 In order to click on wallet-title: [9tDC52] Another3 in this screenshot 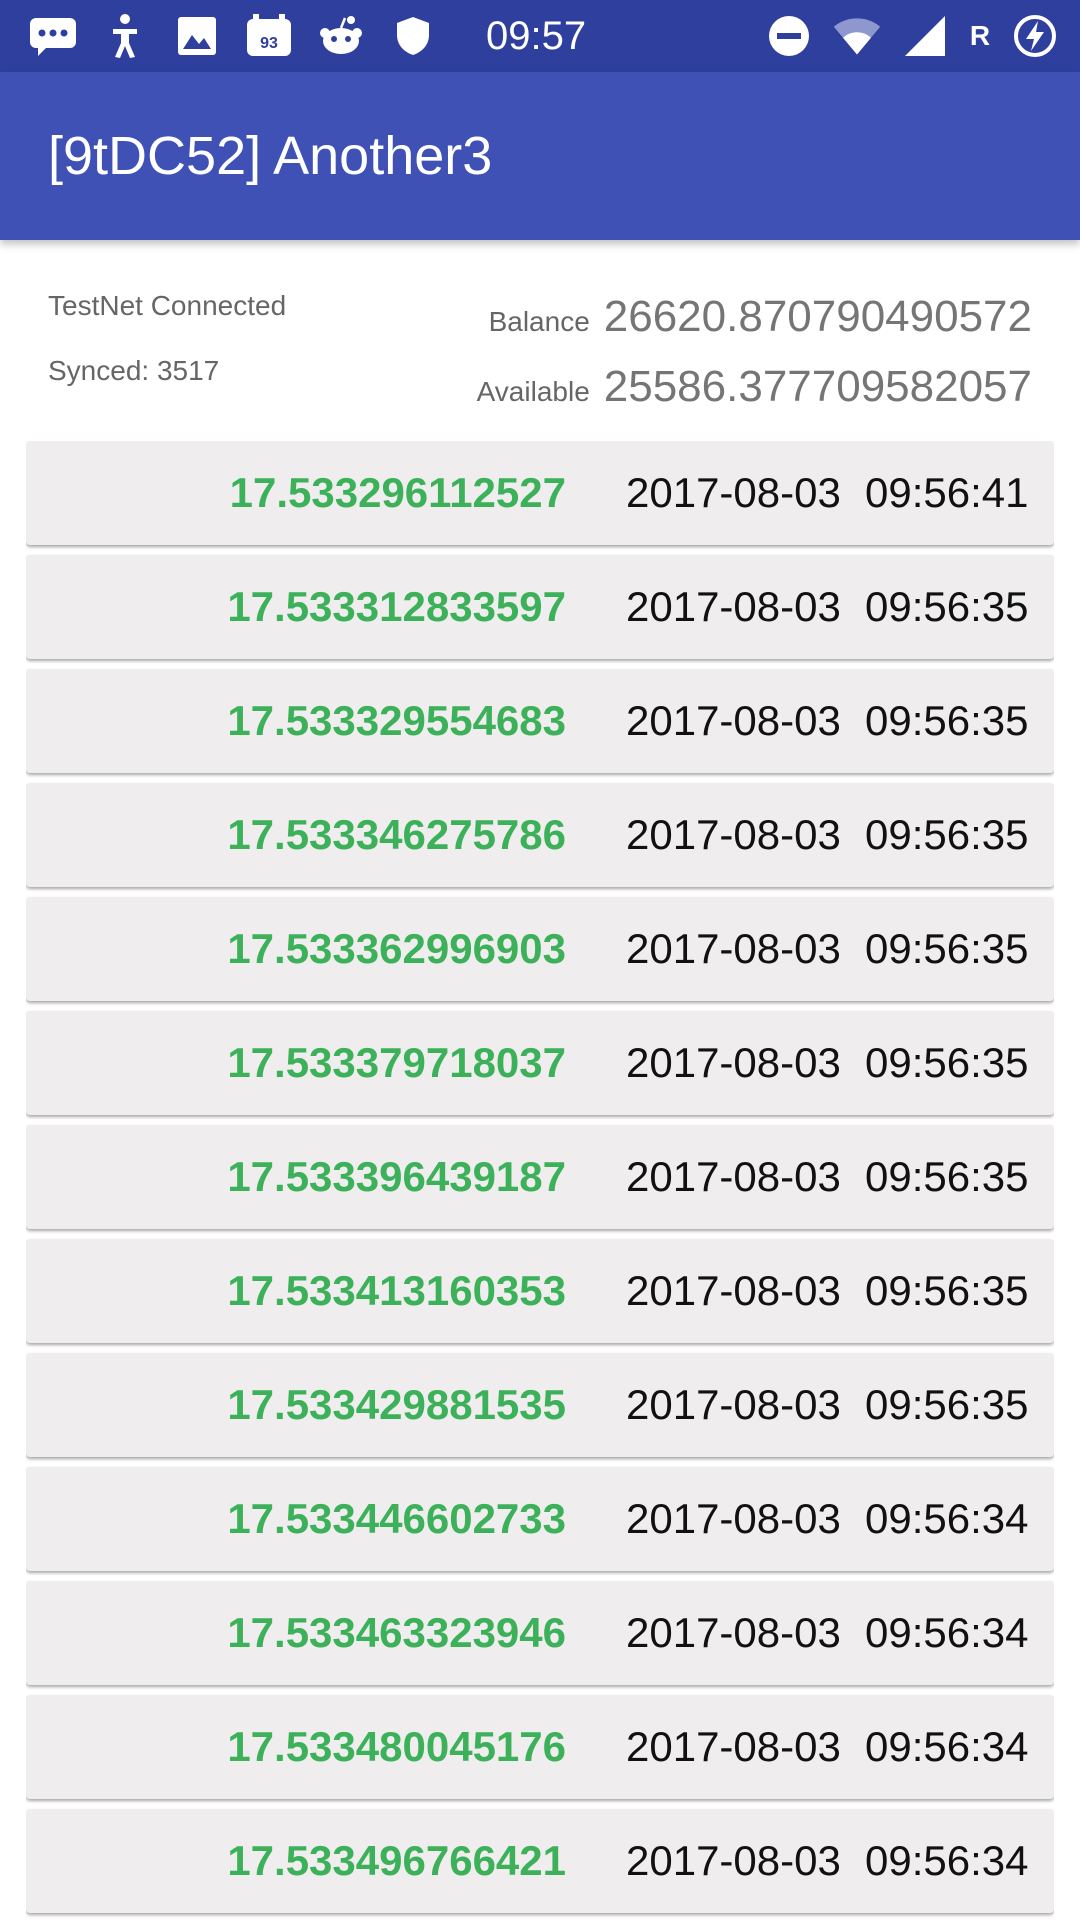, I will do `click(270, 156)`.